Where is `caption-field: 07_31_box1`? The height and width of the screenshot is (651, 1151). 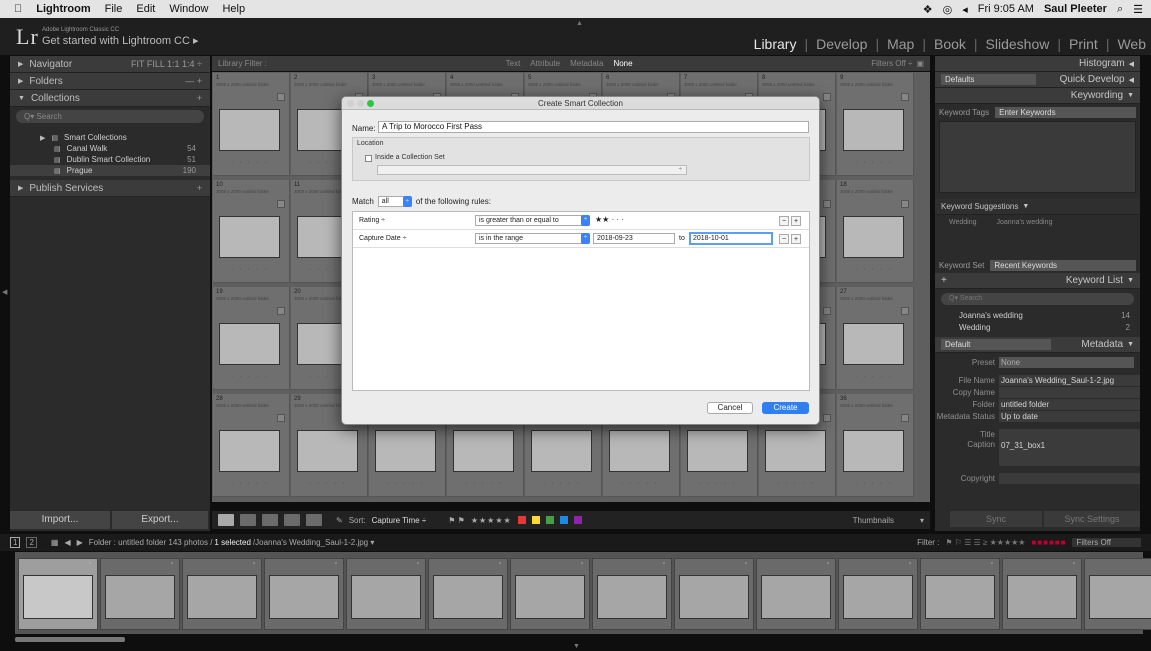
caption-field: 07_31_box1 is located at coordinates (1069, 453).